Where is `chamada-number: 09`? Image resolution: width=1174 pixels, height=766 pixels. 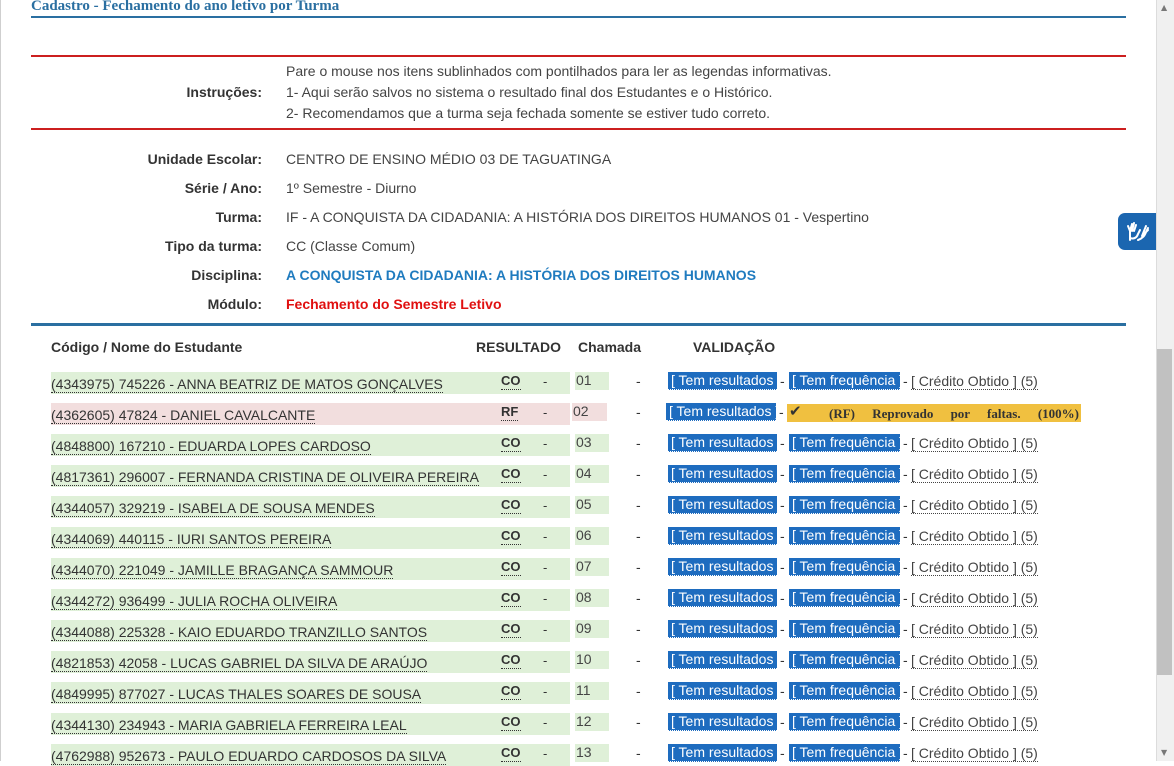 chamada-number: 09 is located at coordinates (592, 629).